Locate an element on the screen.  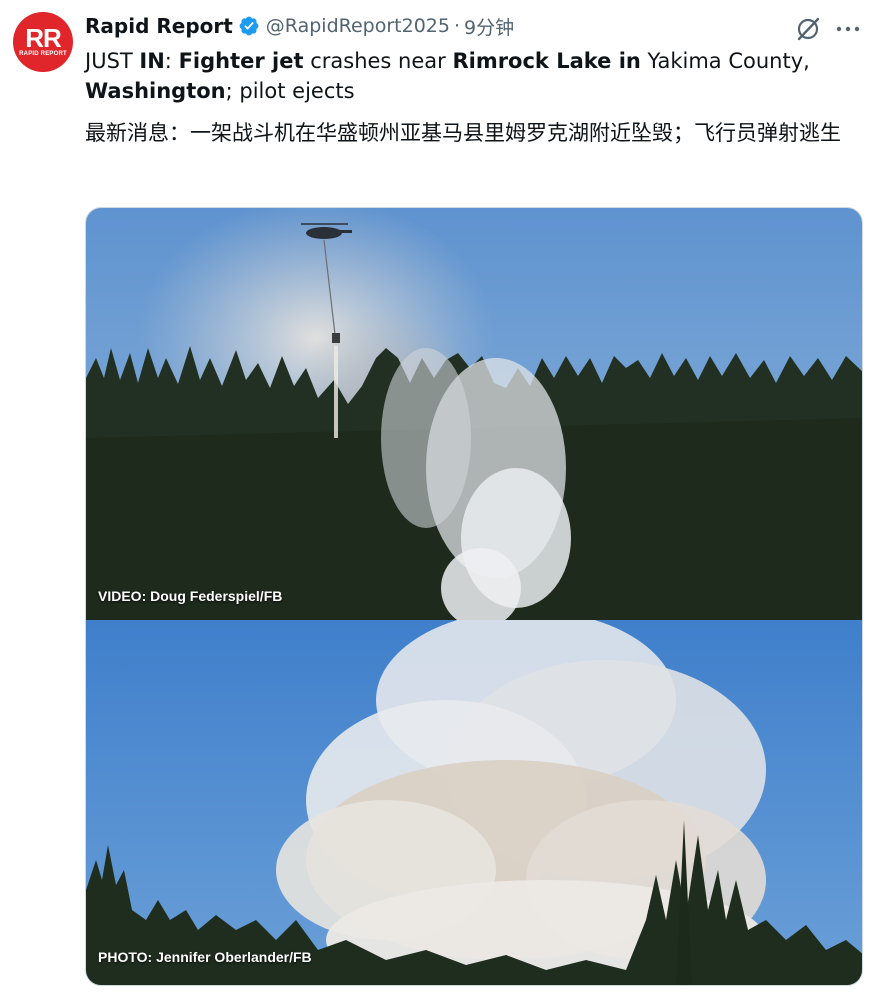
text-segment-bold: IN is located at coordinates (152, 61).